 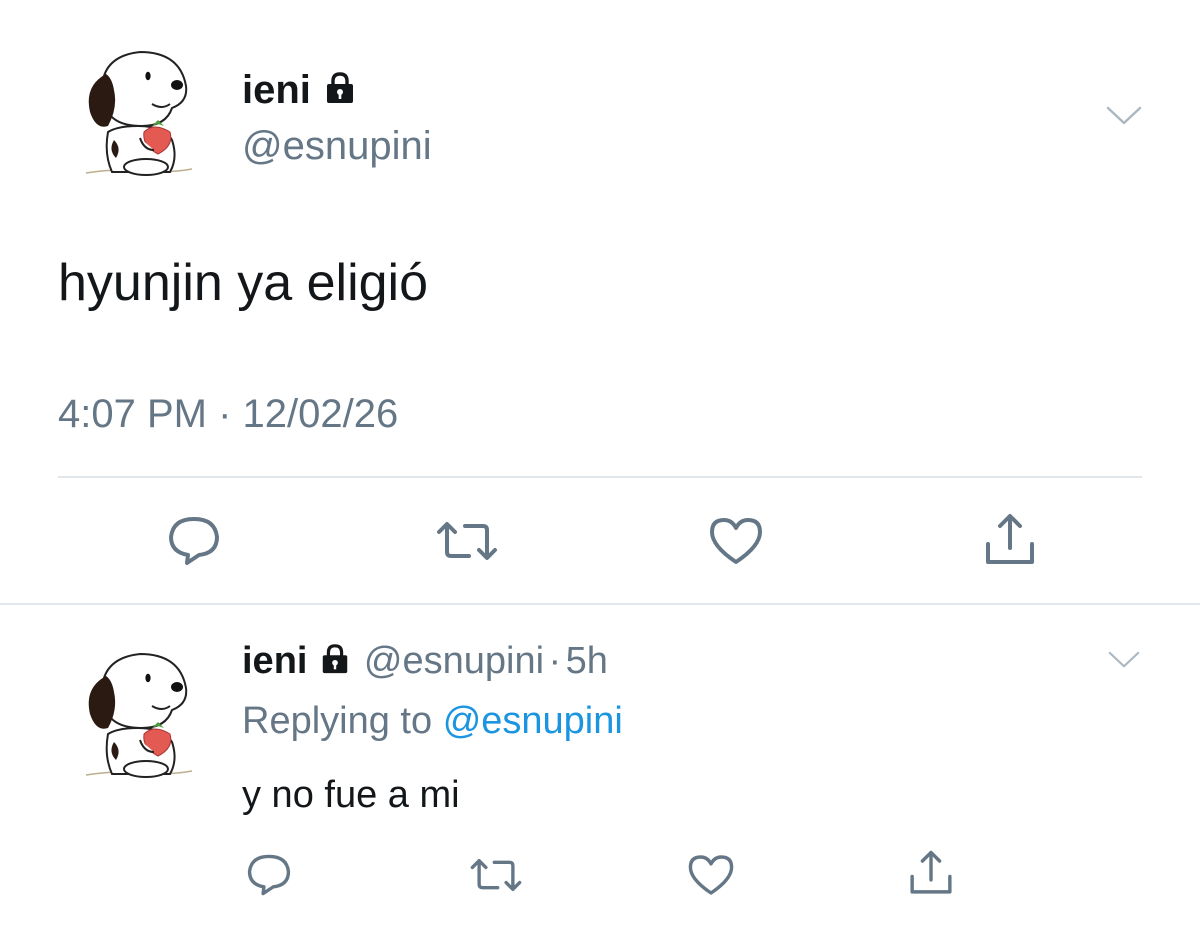 What do you see at coordinates (600, 477) in the screenshot?
I see `divider` at bounding box center [600, 477].